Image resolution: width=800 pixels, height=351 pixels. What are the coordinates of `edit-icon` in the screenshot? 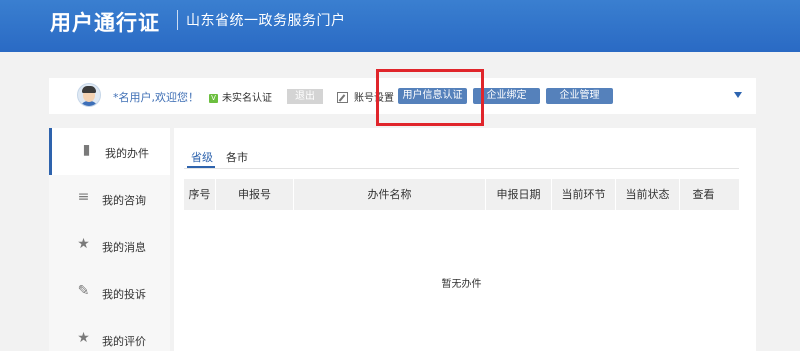 It's located at (342, 97).